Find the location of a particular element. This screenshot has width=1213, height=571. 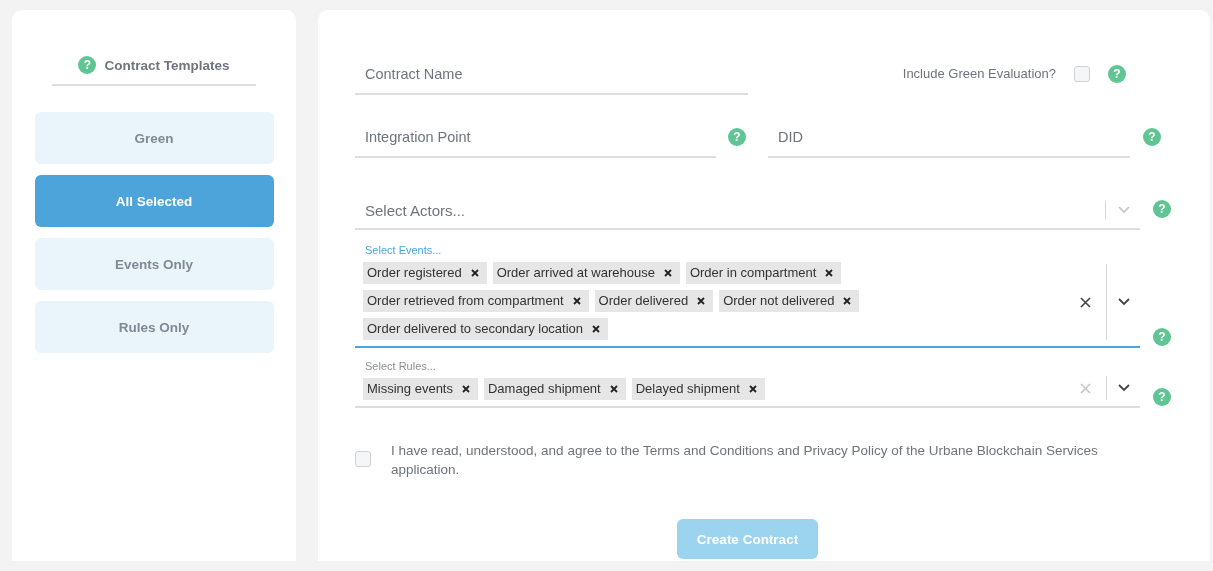

tag-label: Order not delivered is located at coordinates (779, 300).